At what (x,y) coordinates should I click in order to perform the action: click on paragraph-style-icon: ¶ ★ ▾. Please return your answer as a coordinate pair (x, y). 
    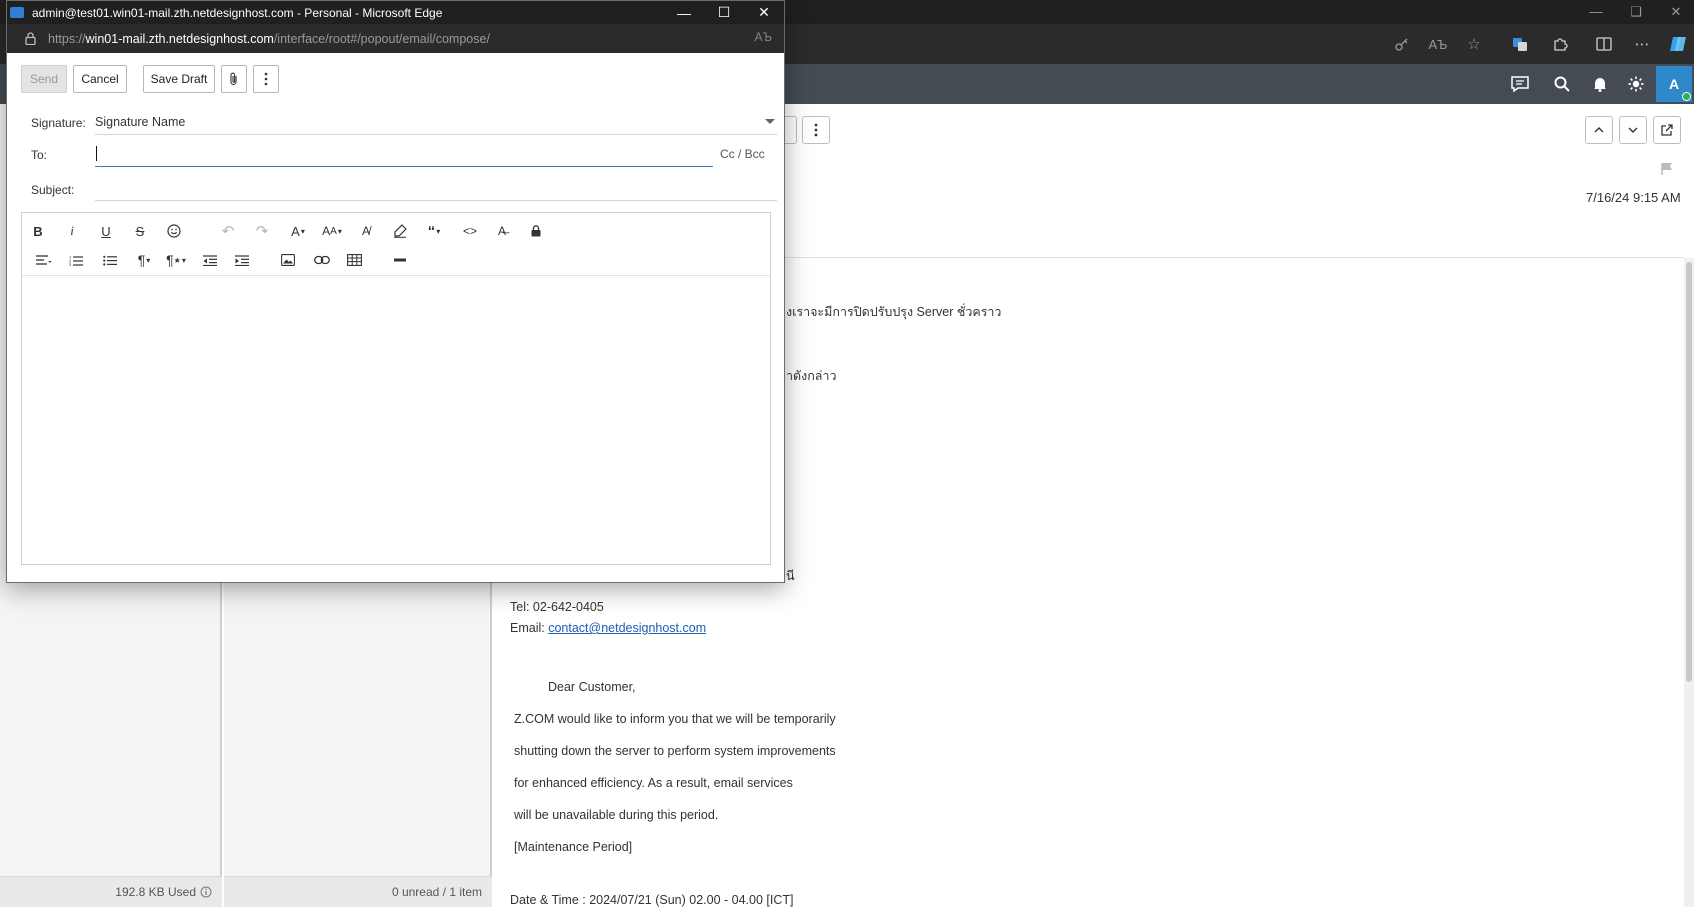
    Looking at the image, I should click on (176, 260).